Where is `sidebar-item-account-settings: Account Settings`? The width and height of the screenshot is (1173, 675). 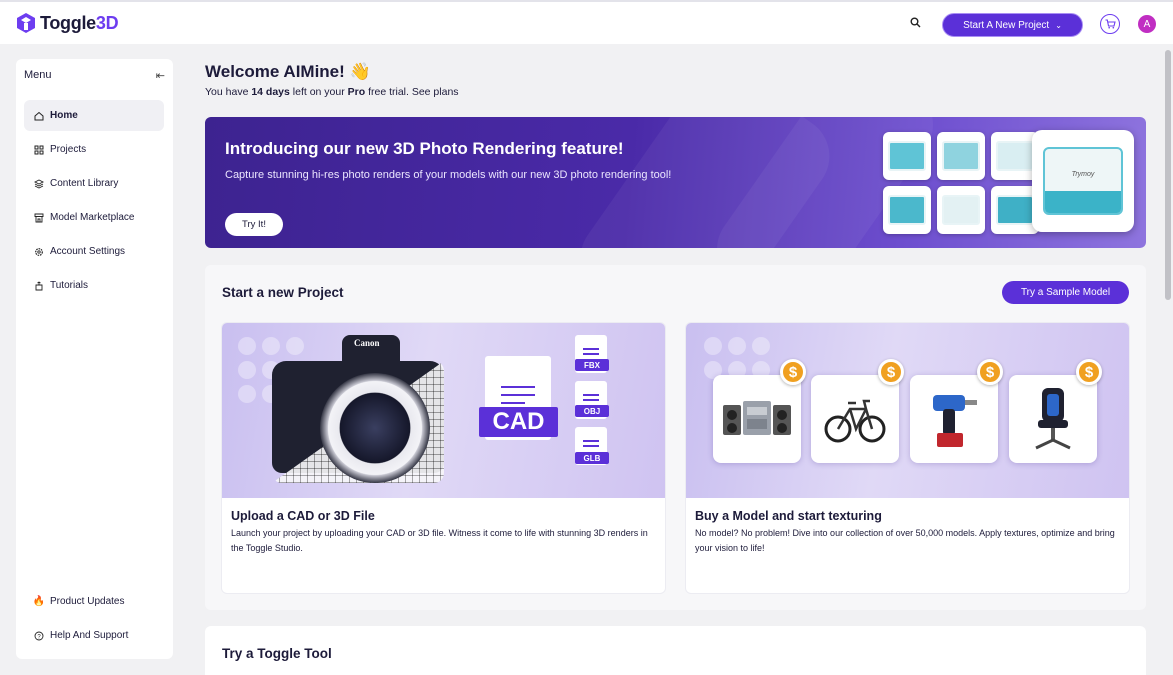
sidebar-item-account-settings: Account Settings is located at coordinates (94, 251).